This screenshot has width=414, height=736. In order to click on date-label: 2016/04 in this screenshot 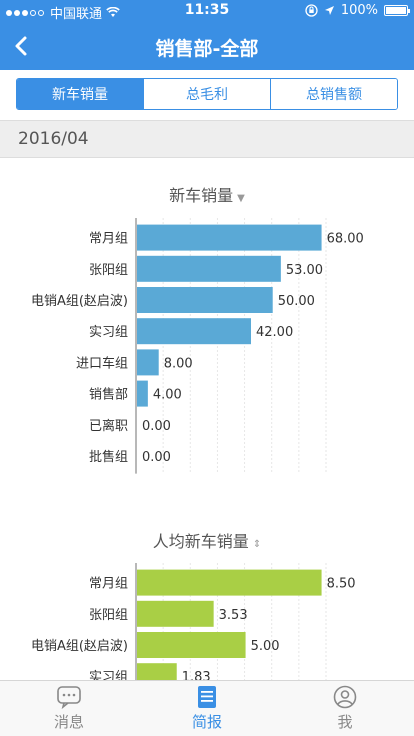, I will do `click(53, 139)`.